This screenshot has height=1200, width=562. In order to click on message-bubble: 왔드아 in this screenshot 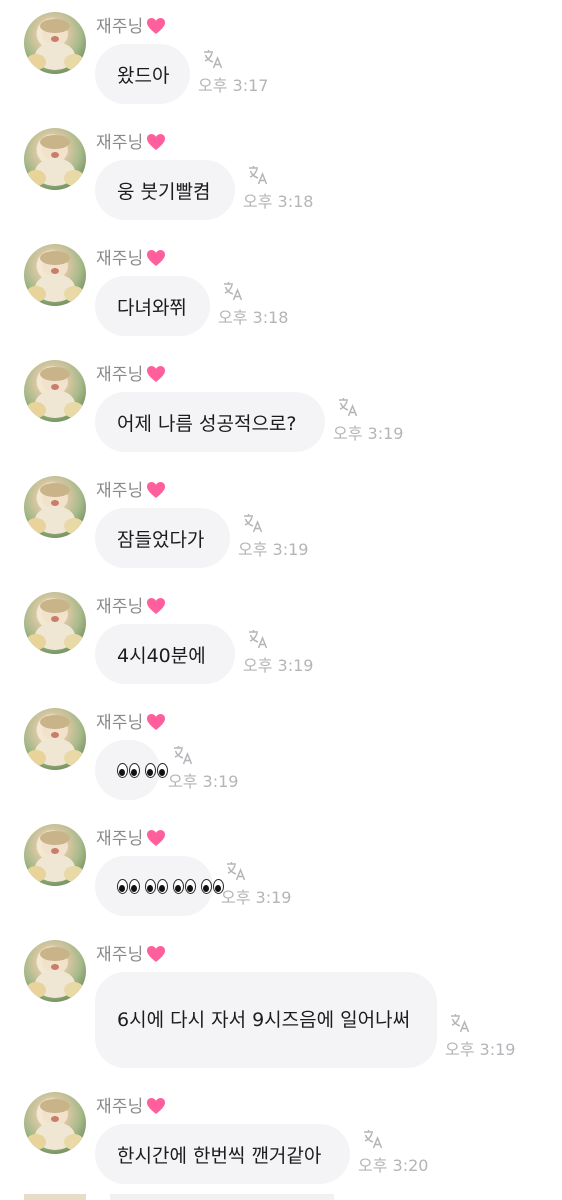, I will do `click(142, 74)`.